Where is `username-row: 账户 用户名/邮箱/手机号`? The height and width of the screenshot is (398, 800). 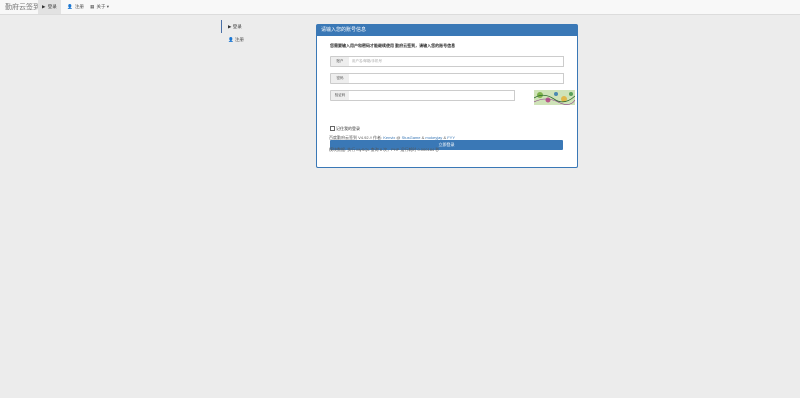 username-row: 账户 用户名/邮箱/手机号 is located at coordinates (447, 61).